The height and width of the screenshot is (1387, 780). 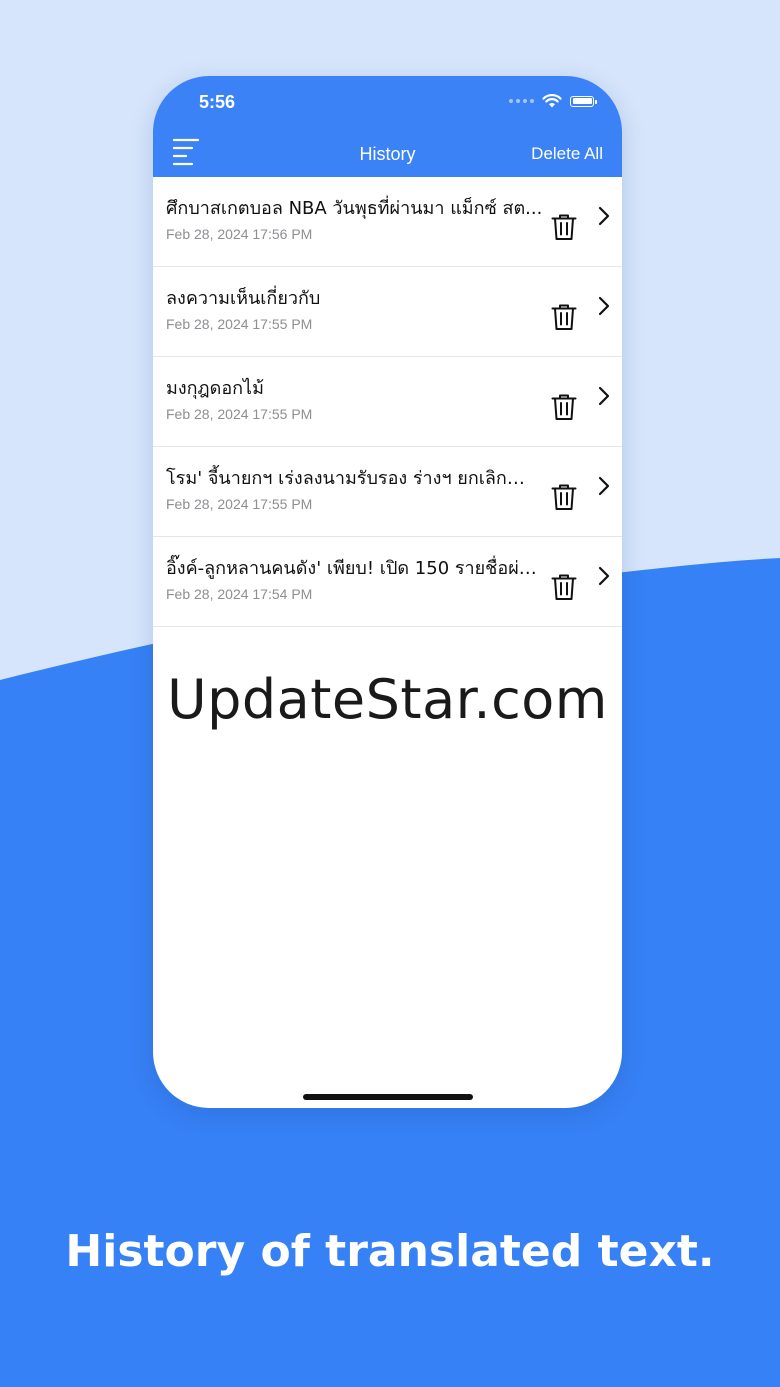 I want to click on nav-header: 5:56 History Delete All, so click(x=387, y=126).